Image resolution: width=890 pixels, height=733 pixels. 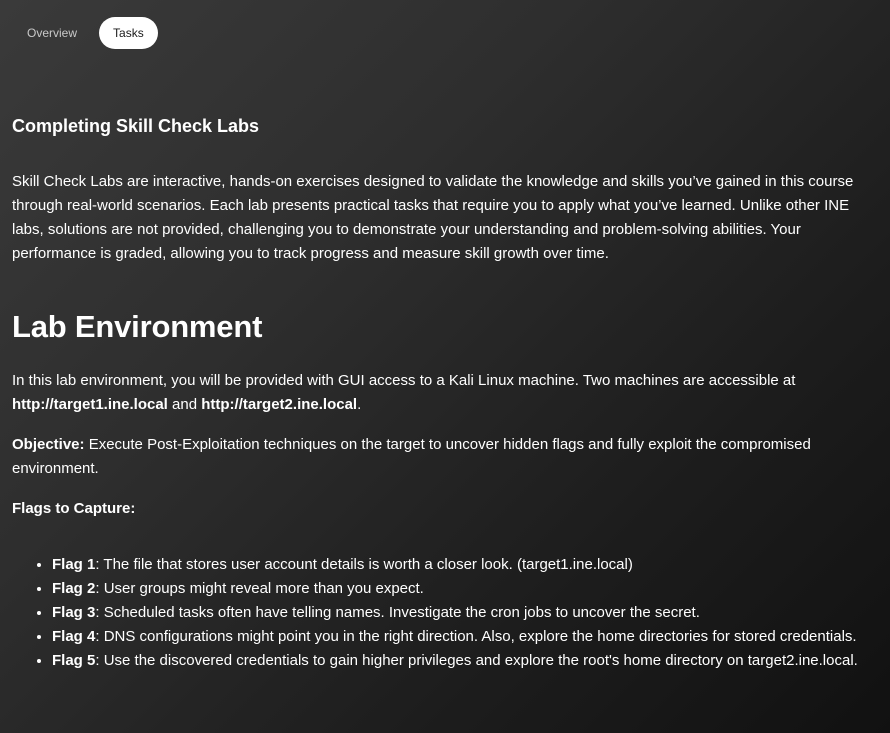 I want to click on and-text: and, so click(x=184, y=404).